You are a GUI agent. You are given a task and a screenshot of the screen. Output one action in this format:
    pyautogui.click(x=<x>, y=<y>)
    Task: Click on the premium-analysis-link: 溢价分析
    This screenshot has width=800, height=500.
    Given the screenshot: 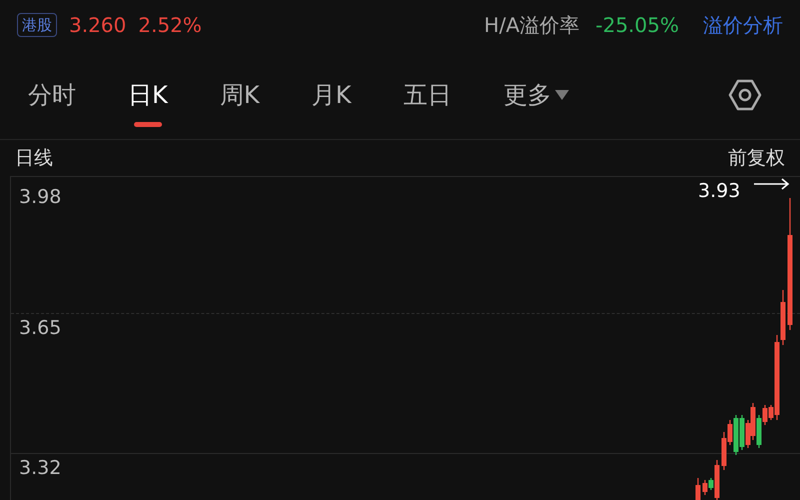 What is the action you would take?
    pyautogui.click(x=743, y=25)
    